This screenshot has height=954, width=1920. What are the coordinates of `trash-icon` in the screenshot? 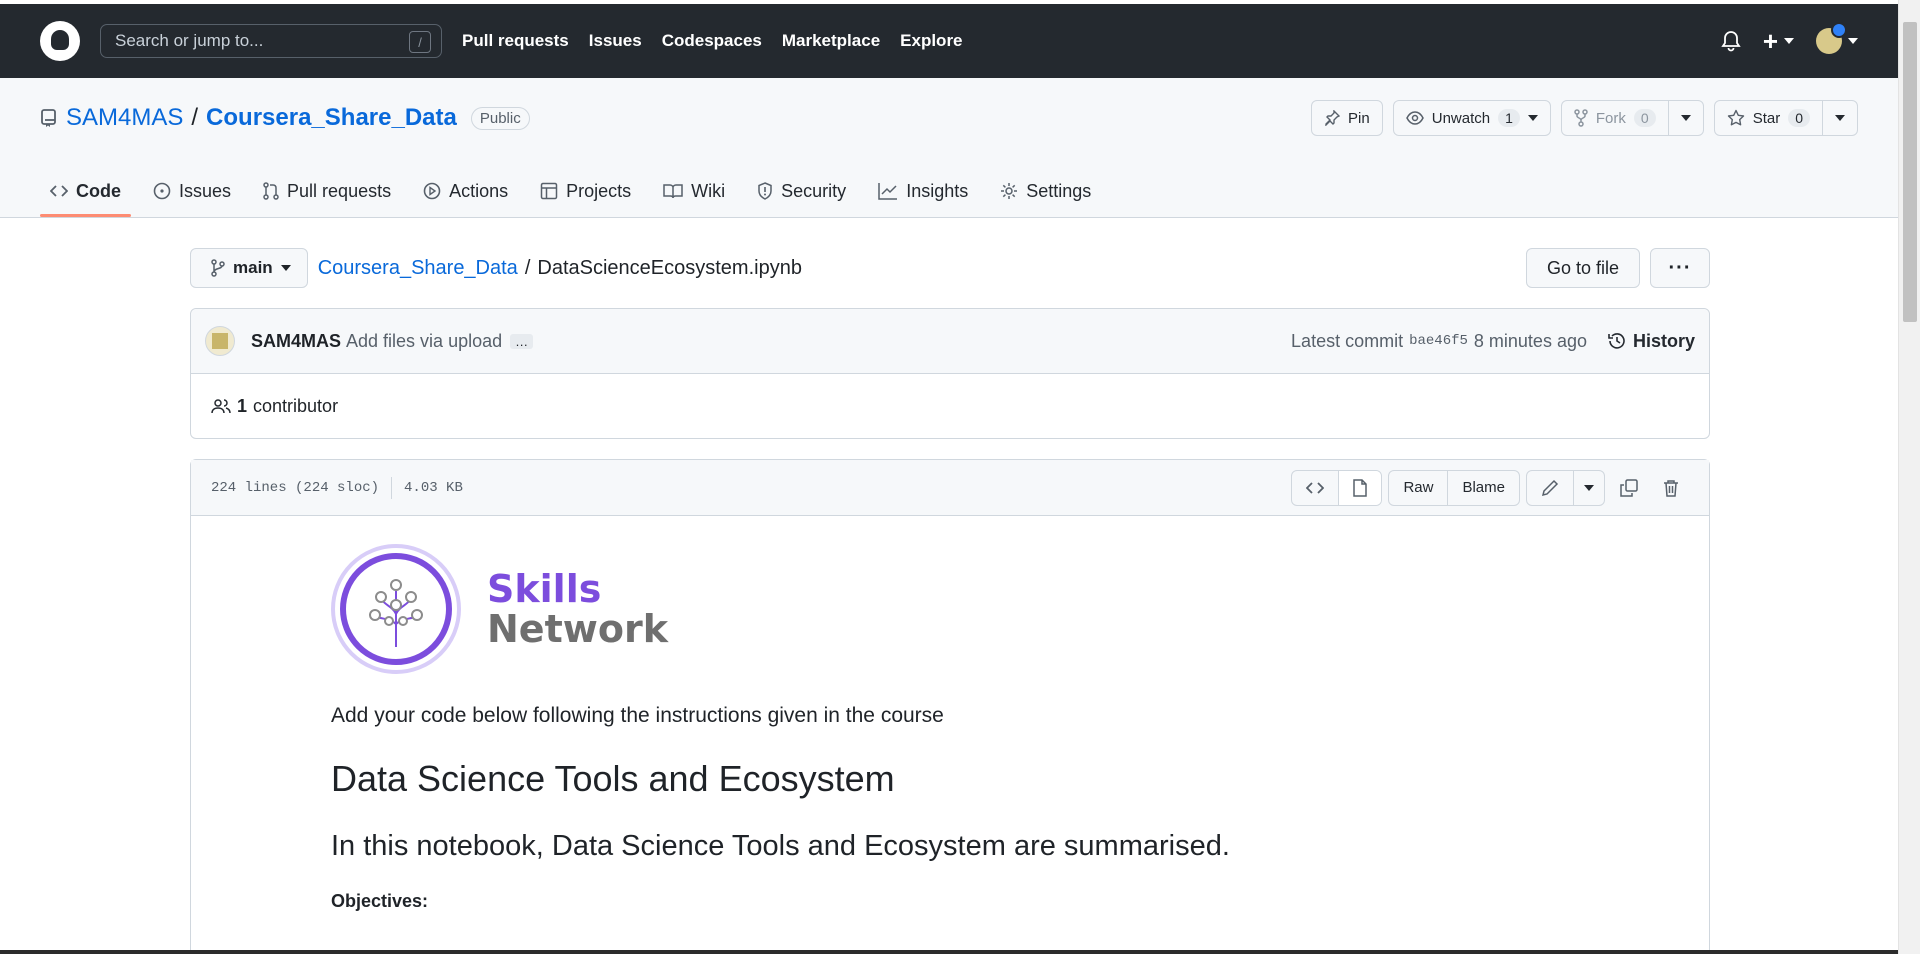 It's located at (1671, 488).